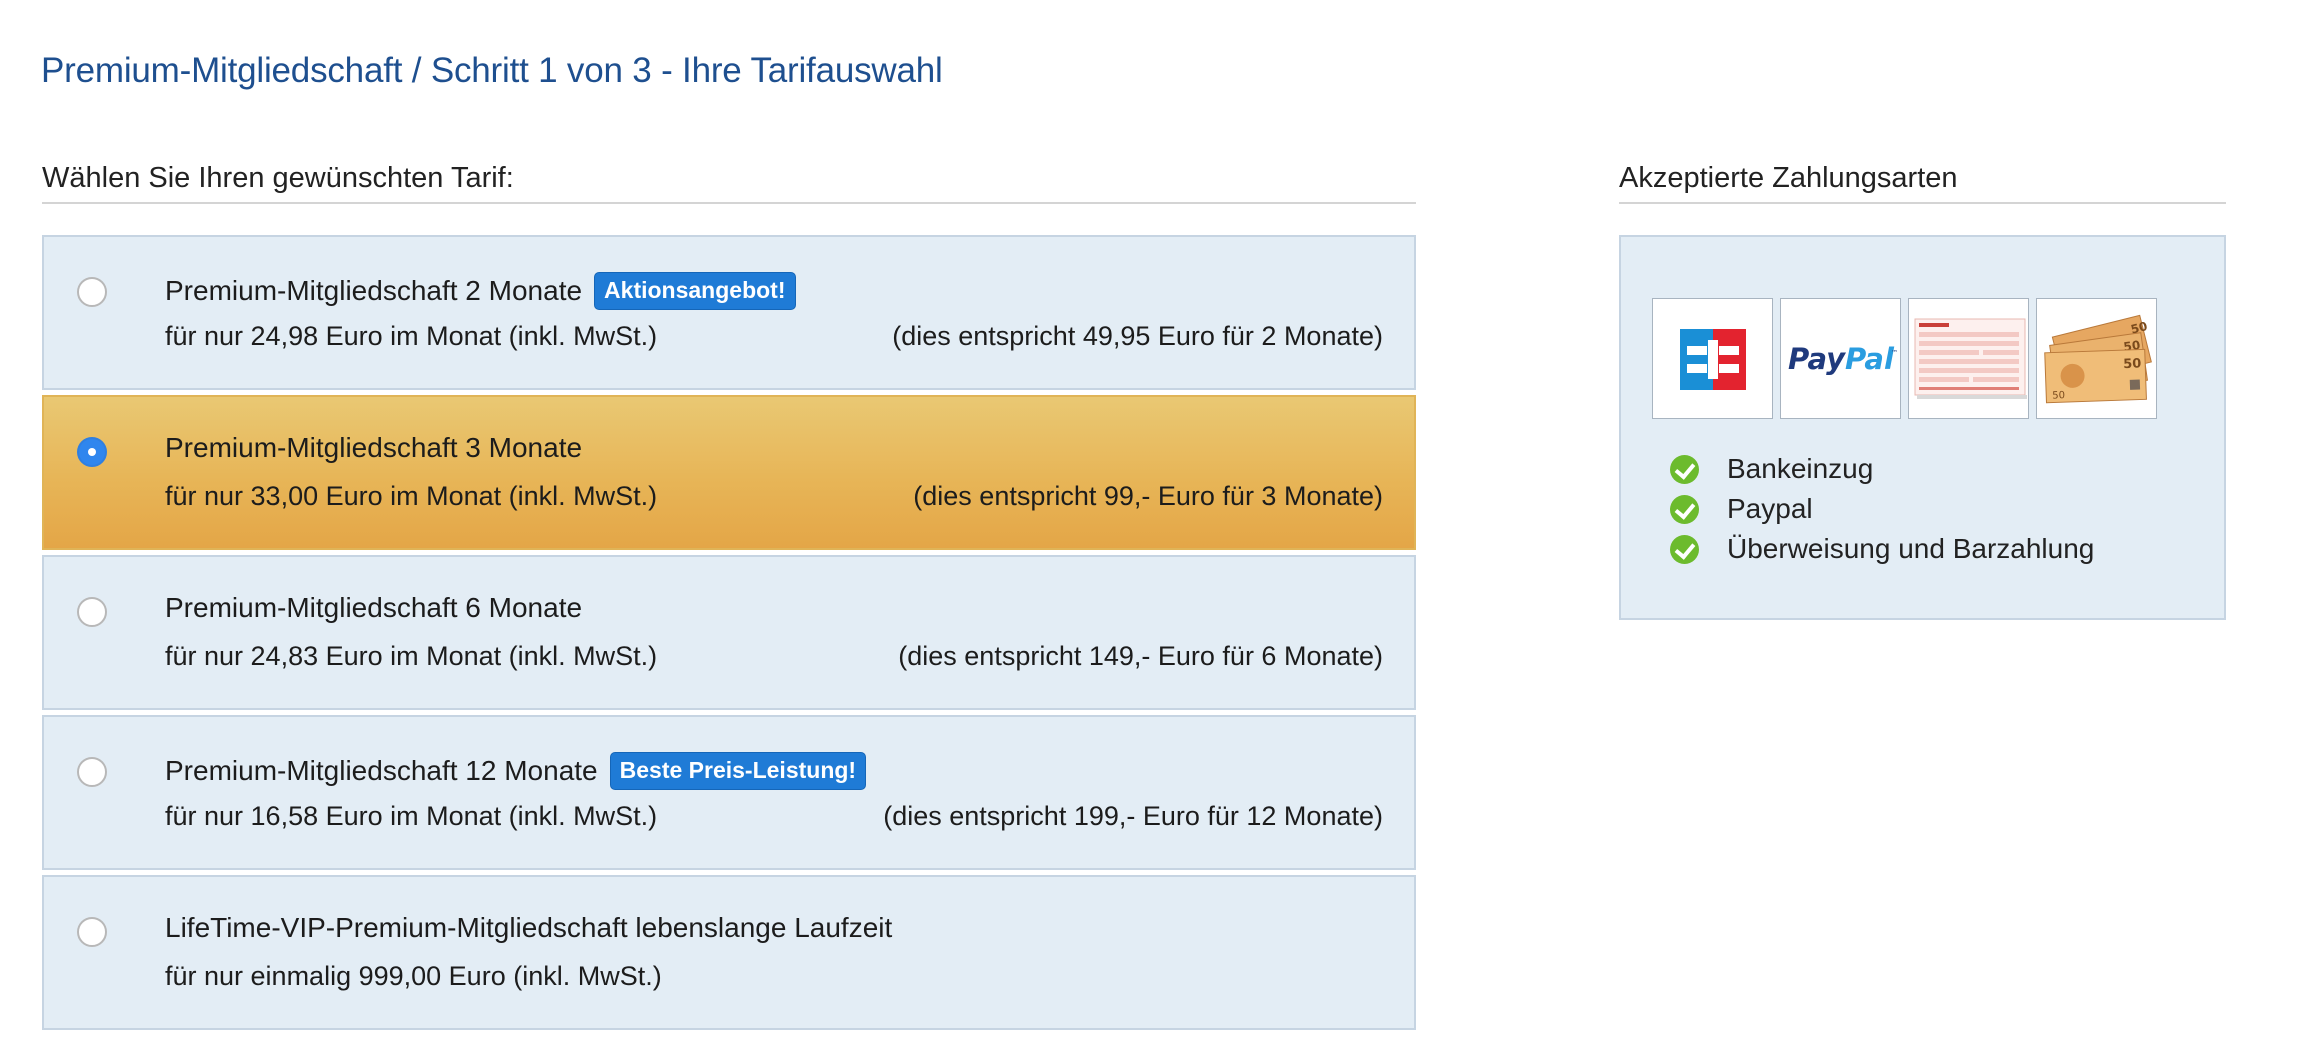 The image size is (2300, 1044). What do you see at coordinates (1712, 358) in the screenshot?
I see `ec-logo-icon` at bounding box center [1712, 358].